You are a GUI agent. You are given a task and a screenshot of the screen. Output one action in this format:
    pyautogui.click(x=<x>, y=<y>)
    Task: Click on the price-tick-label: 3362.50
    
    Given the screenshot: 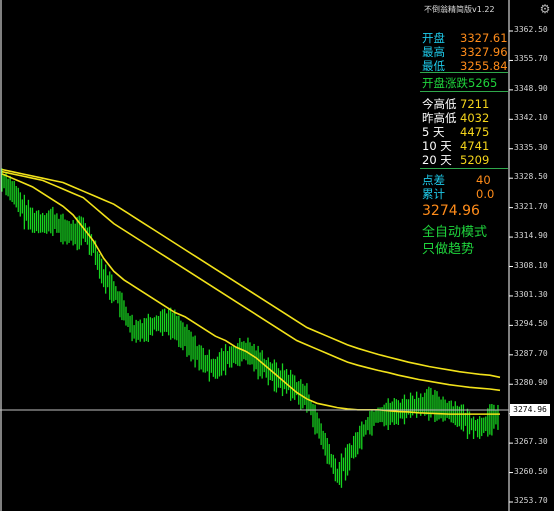 What is the action you would take?
    pyautogui.click(x=531, y=29)
    